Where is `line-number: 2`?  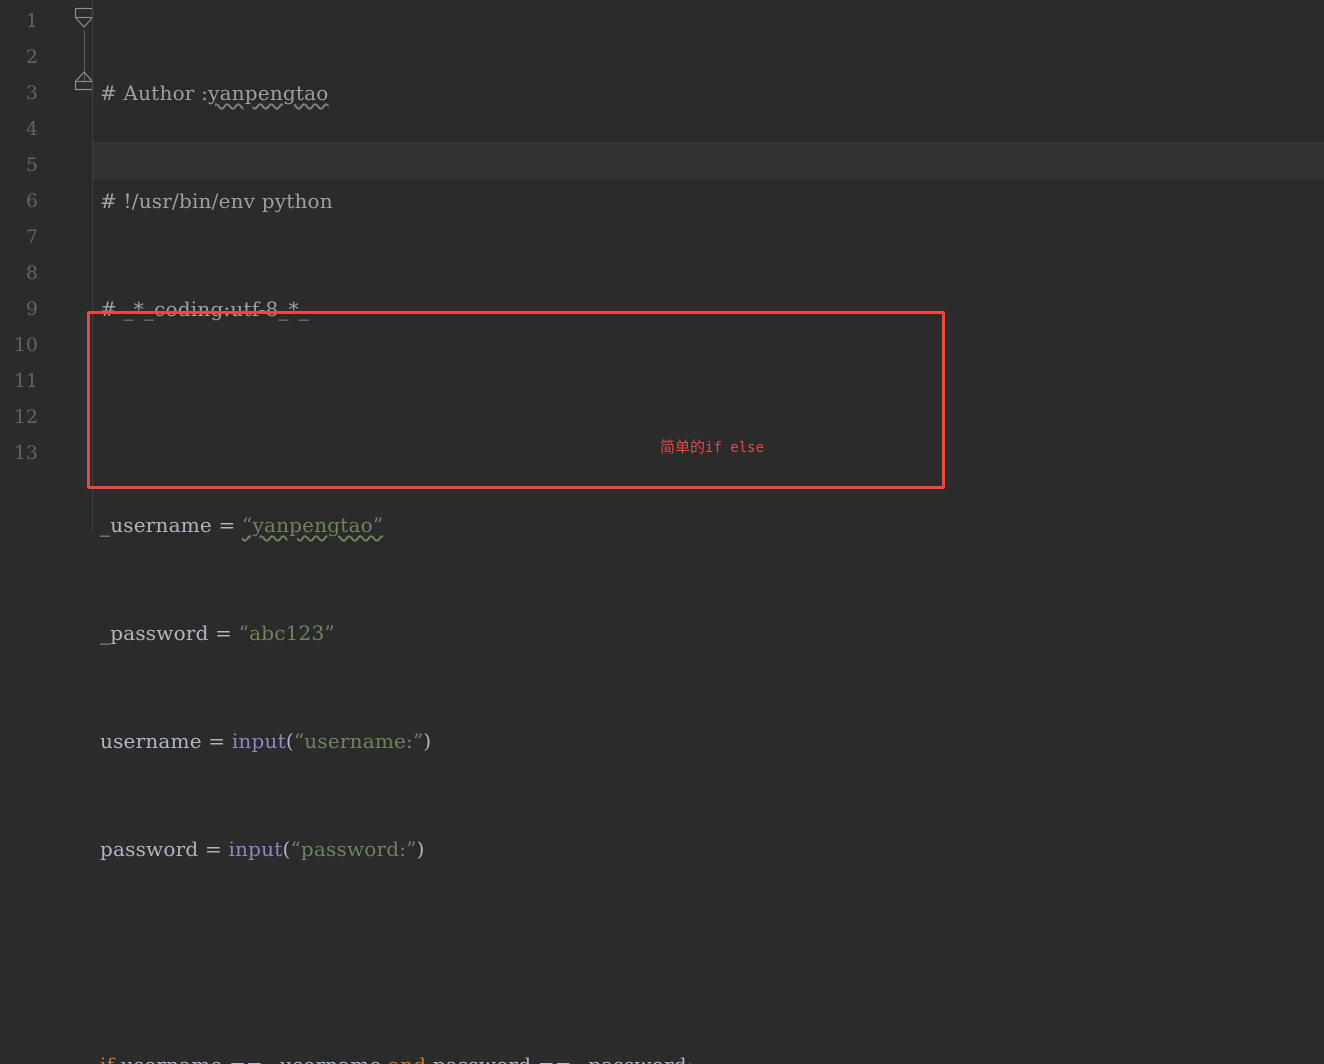 line-number: 2 is located at coordinates (31, 57).